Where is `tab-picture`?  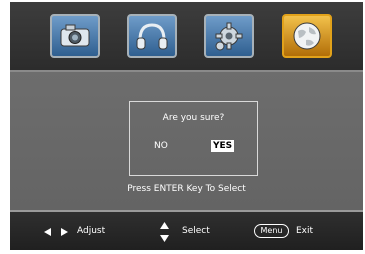 tab-picture is located at coordinates (75, 36).